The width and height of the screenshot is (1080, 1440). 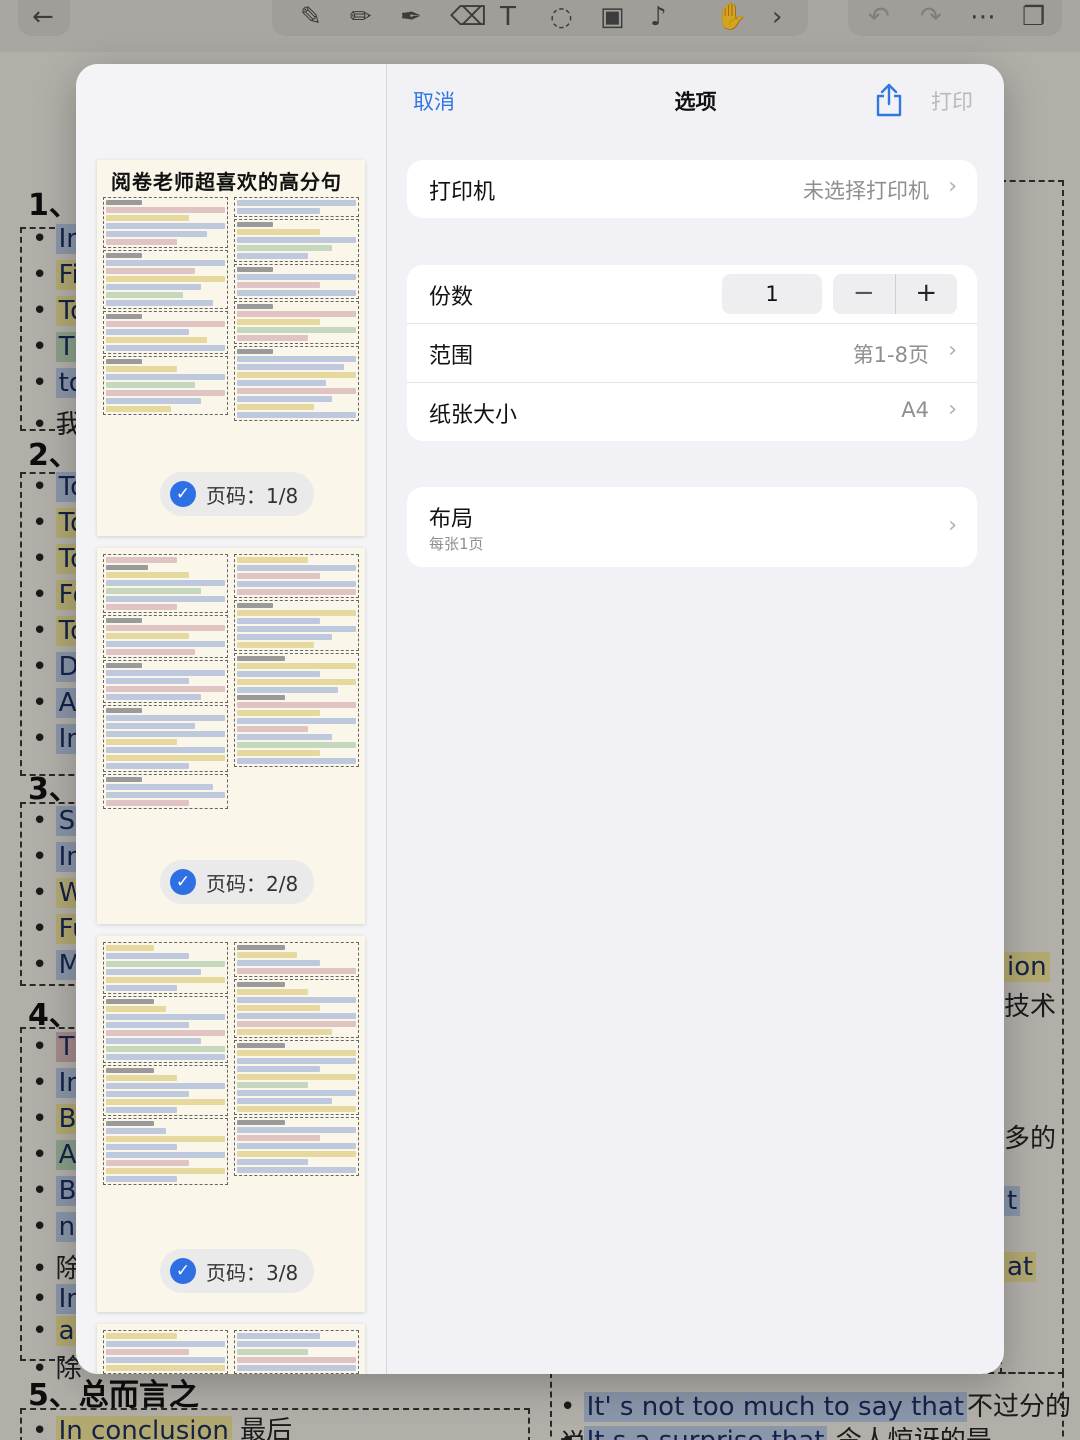 What do you see at coordinates (692, 294) in the screenshot?
I see `copies-row: 份数 1 − +` at bounding box center [692, 294].